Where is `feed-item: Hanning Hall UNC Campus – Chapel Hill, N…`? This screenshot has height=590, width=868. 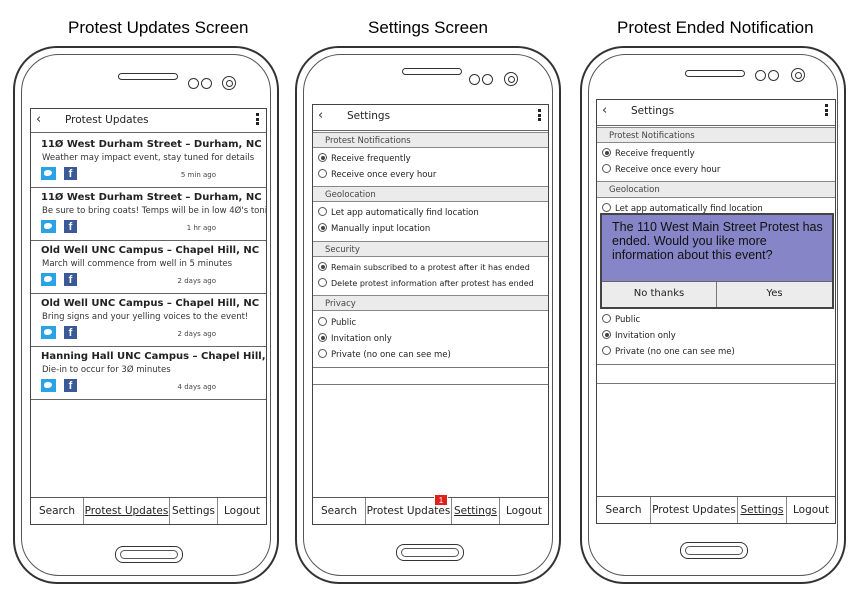
feed-item: Hanning Hall UNC Campus – Chapel Hill, N… is located at coordinates (148, 373).